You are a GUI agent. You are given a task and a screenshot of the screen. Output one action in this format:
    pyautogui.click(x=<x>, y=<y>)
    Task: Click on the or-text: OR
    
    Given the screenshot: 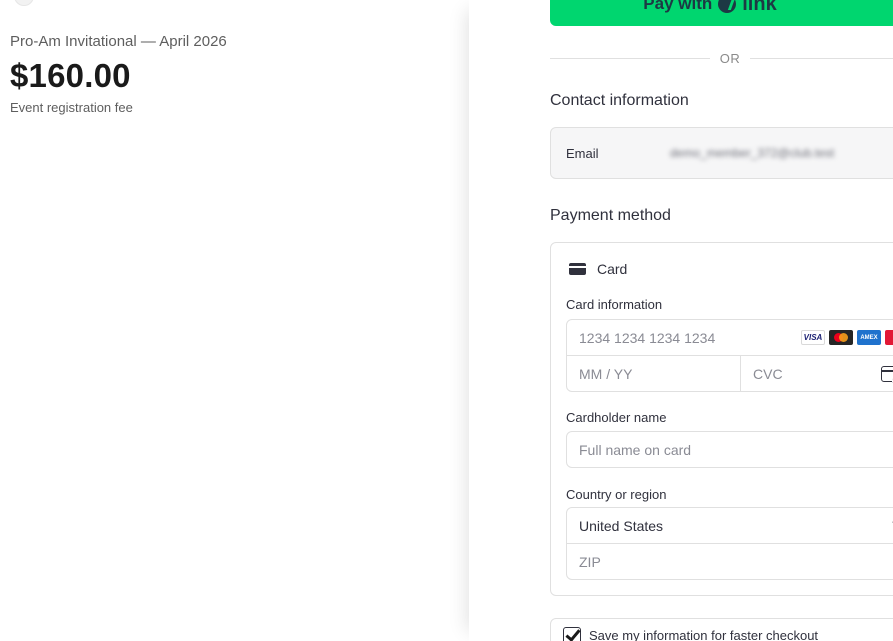 What is the action you would take?
    pyautogui.click(x=730, y=58)
    